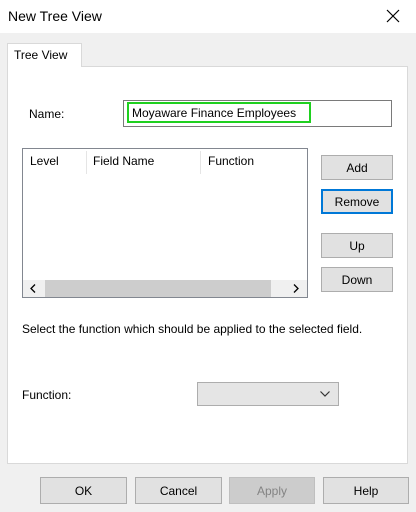 This screenshot has width=416, height=512. I want to click on function-label: Function:, so click(47, 395).